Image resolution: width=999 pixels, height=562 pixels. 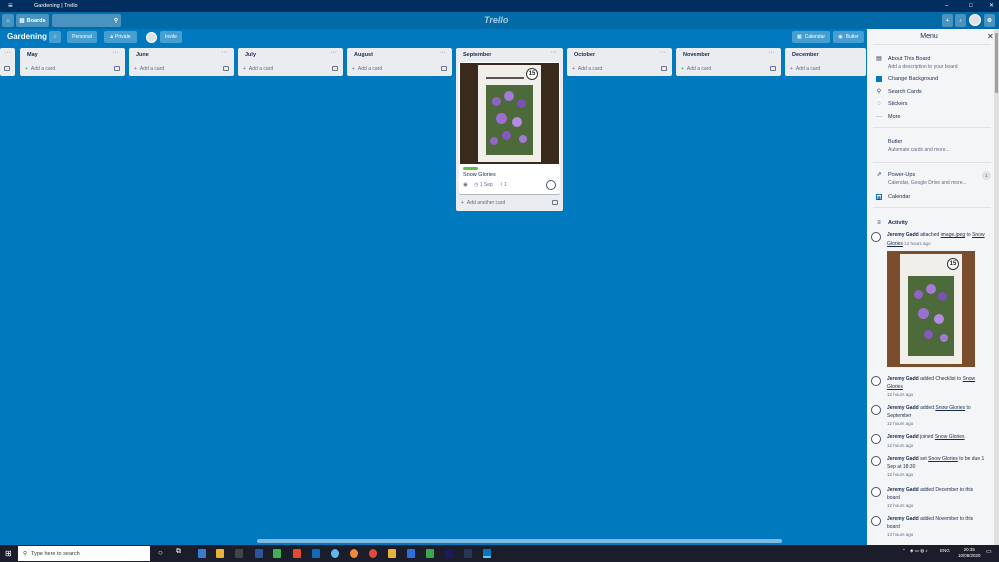 What do you see at coordinates (354, 553) in the screenshot?
I see `firefox-icon` at bounding box center [354, 553].